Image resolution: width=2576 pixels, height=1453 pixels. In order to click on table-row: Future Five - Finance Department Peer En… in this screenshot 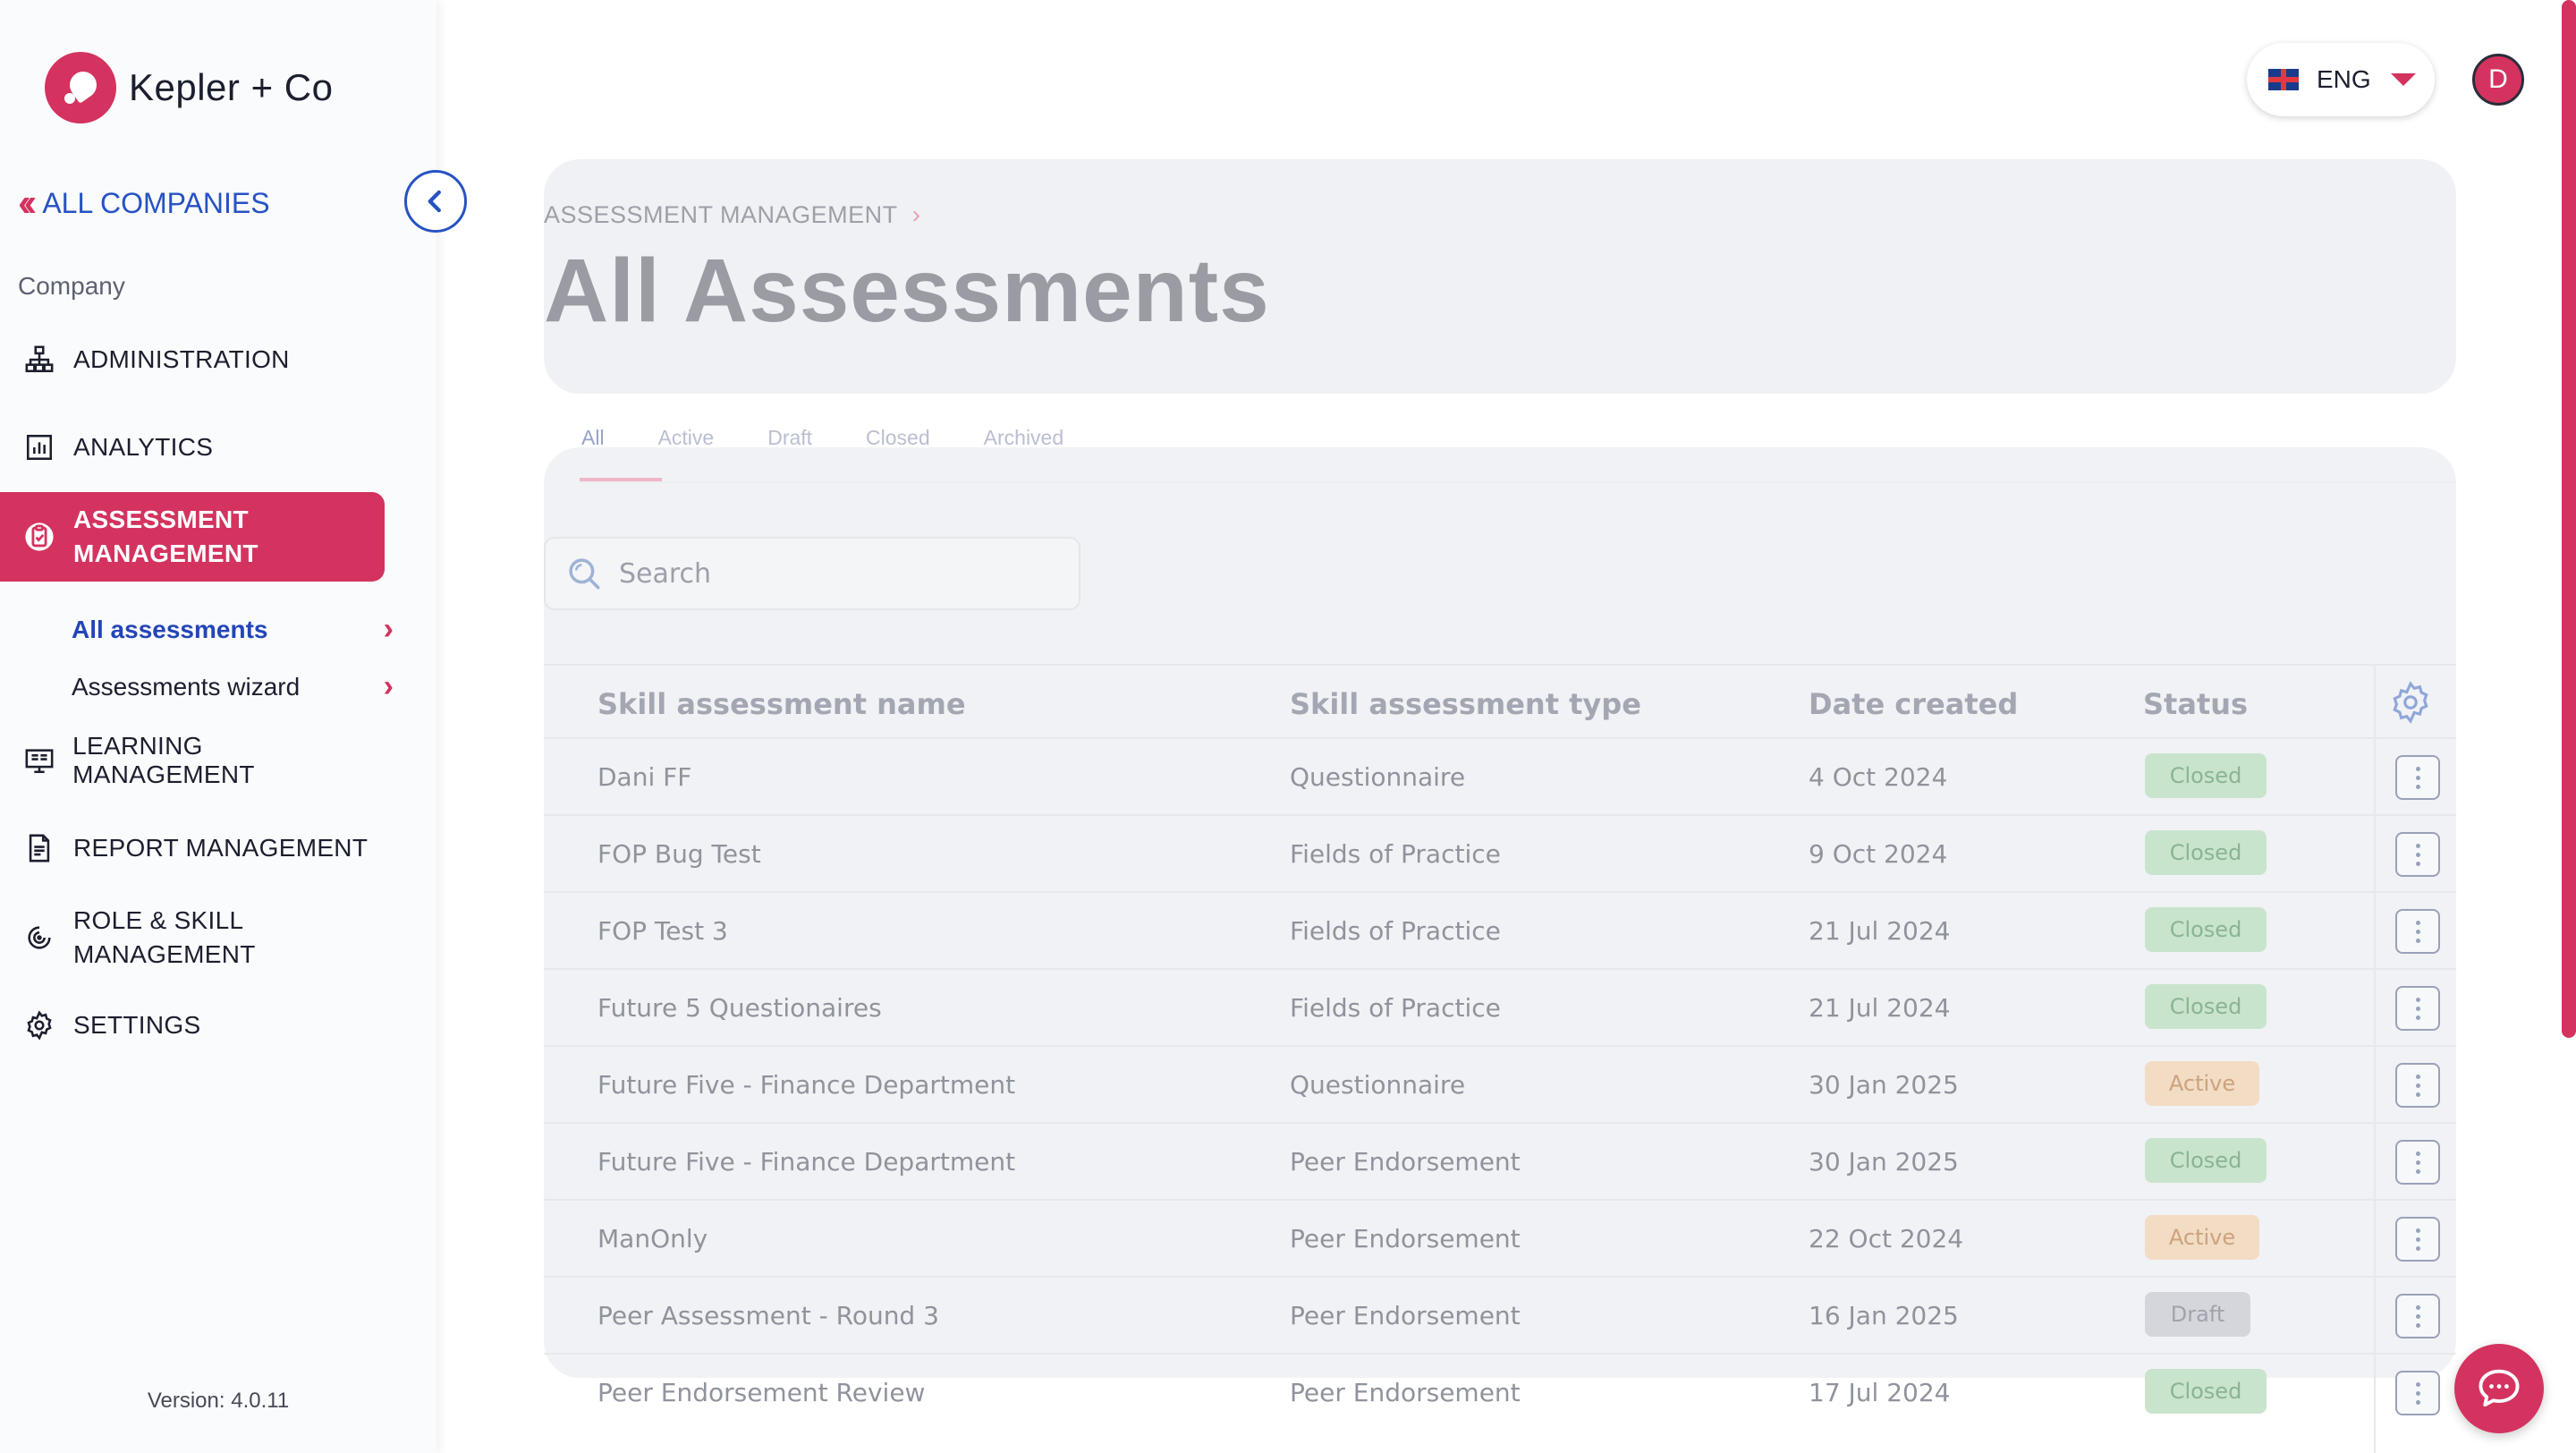, I will do `click(1500, 1162)`.